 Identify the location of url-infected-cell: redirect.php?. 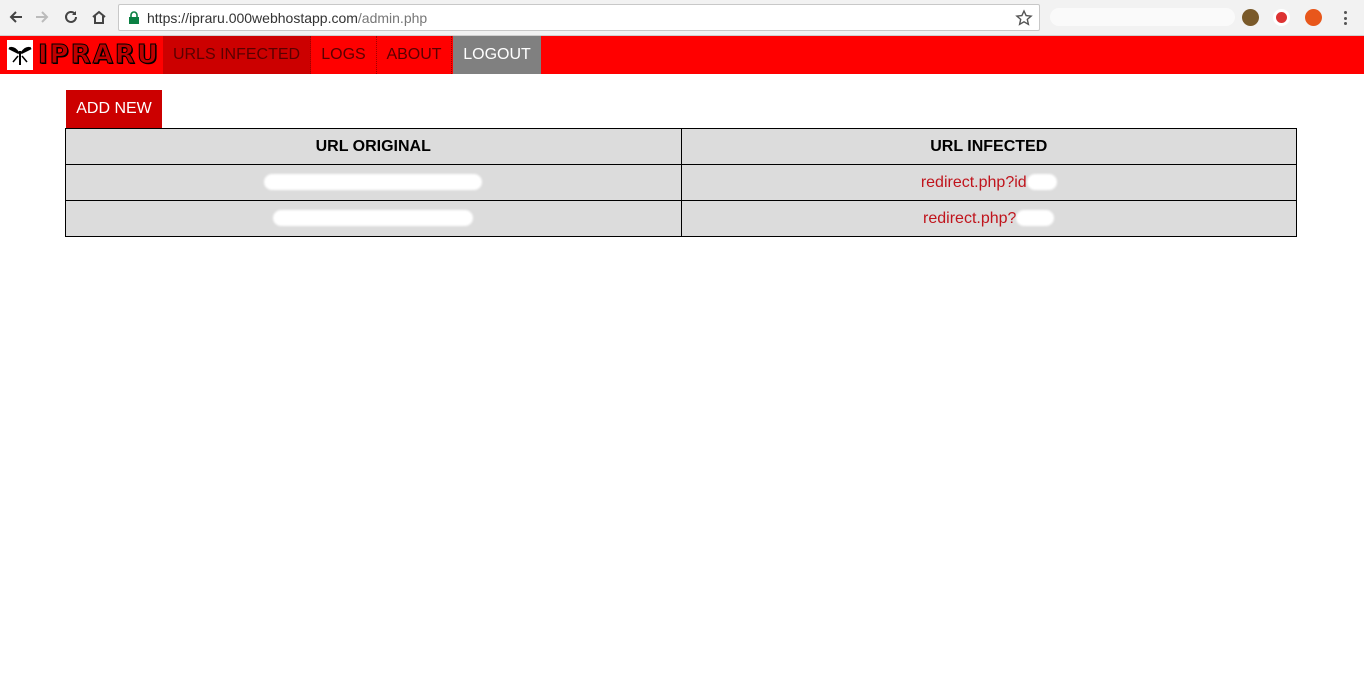
(988, 218).